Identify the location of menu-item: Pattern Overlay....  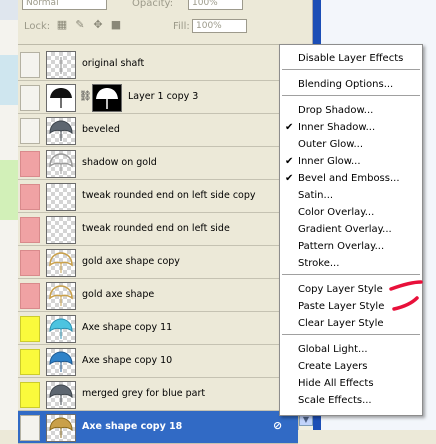
(341, 246).